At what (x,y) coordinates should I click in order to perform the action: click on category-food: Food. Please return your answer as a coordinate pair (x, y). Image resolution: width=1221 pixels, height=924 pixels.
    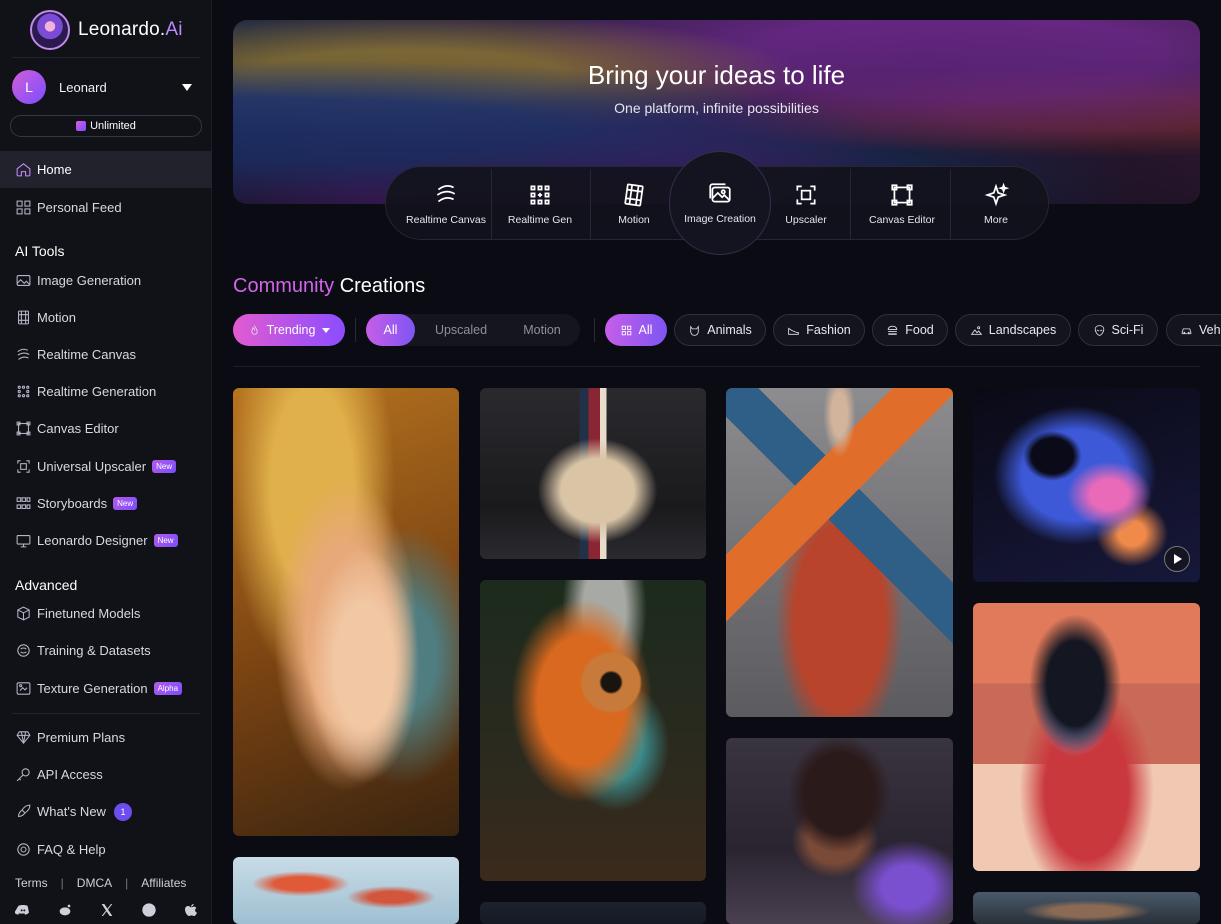
    Looking at the image, I should click on (910, 330).